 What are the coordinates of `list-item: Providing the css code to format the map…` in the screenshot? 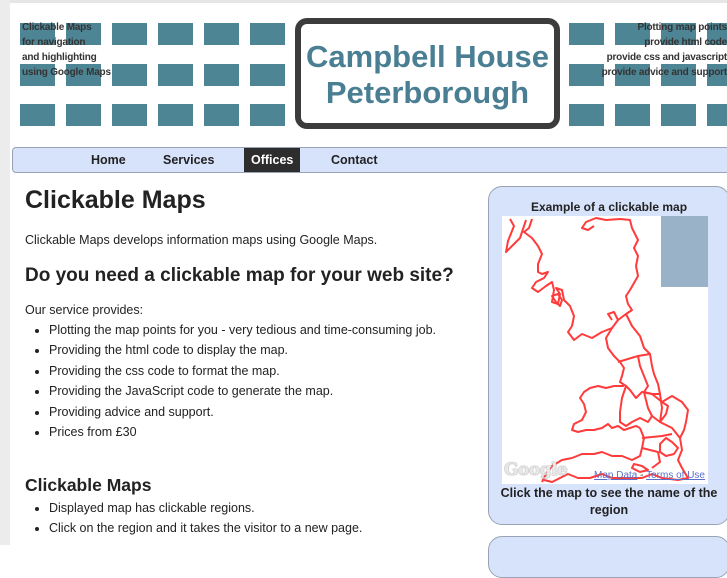 It's located at (249, 371).